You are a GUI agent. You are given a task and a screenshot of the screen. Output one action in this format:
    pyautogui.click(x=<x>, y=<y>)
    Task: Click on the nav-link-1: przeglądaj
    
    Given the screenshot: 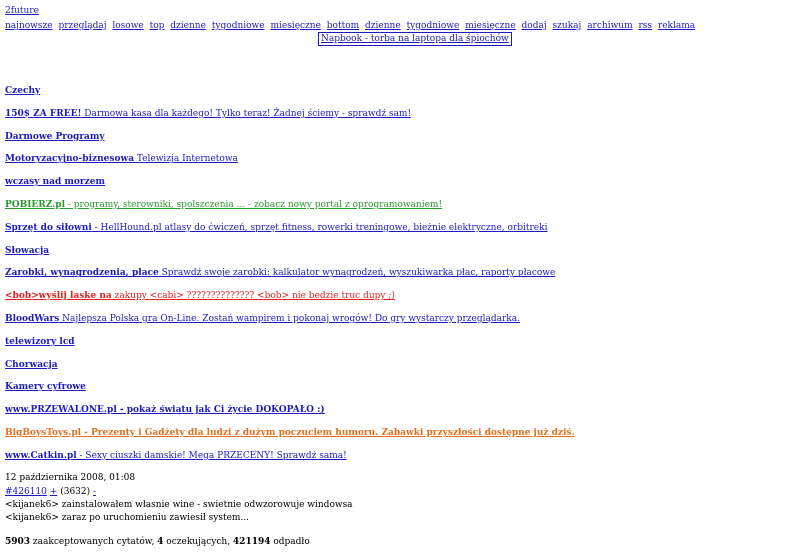 What is the action you would take?
    pyautogui.click(x=82, y=26)
    